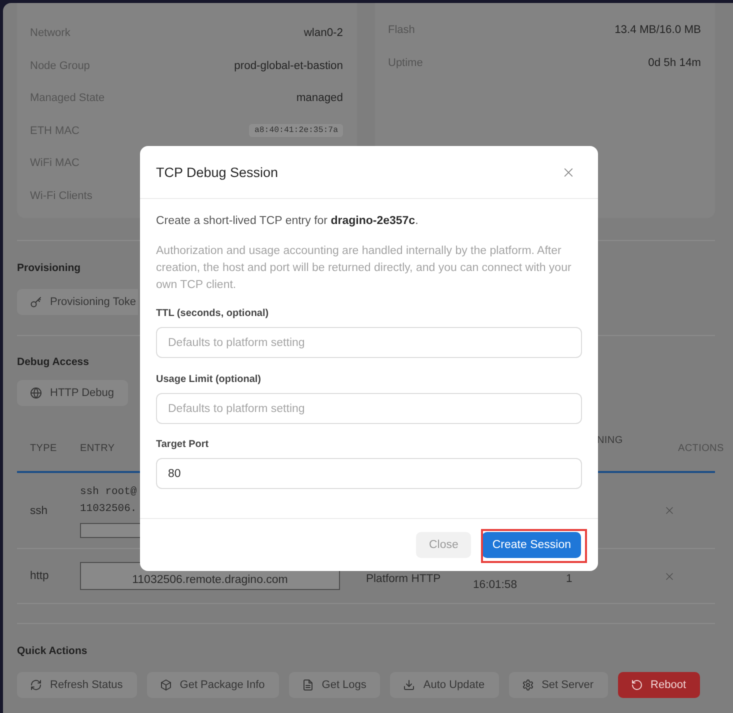 This screenshot has width=733, height=713. I want to click on http-debug-button: HTTP Debug, so click(72, 393).